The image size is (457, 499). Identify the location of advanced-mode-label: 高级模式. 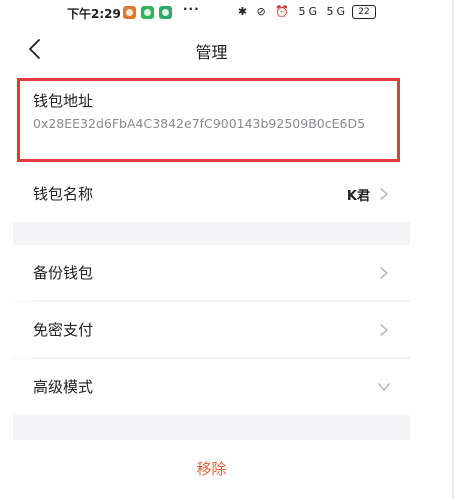
(63, 387).